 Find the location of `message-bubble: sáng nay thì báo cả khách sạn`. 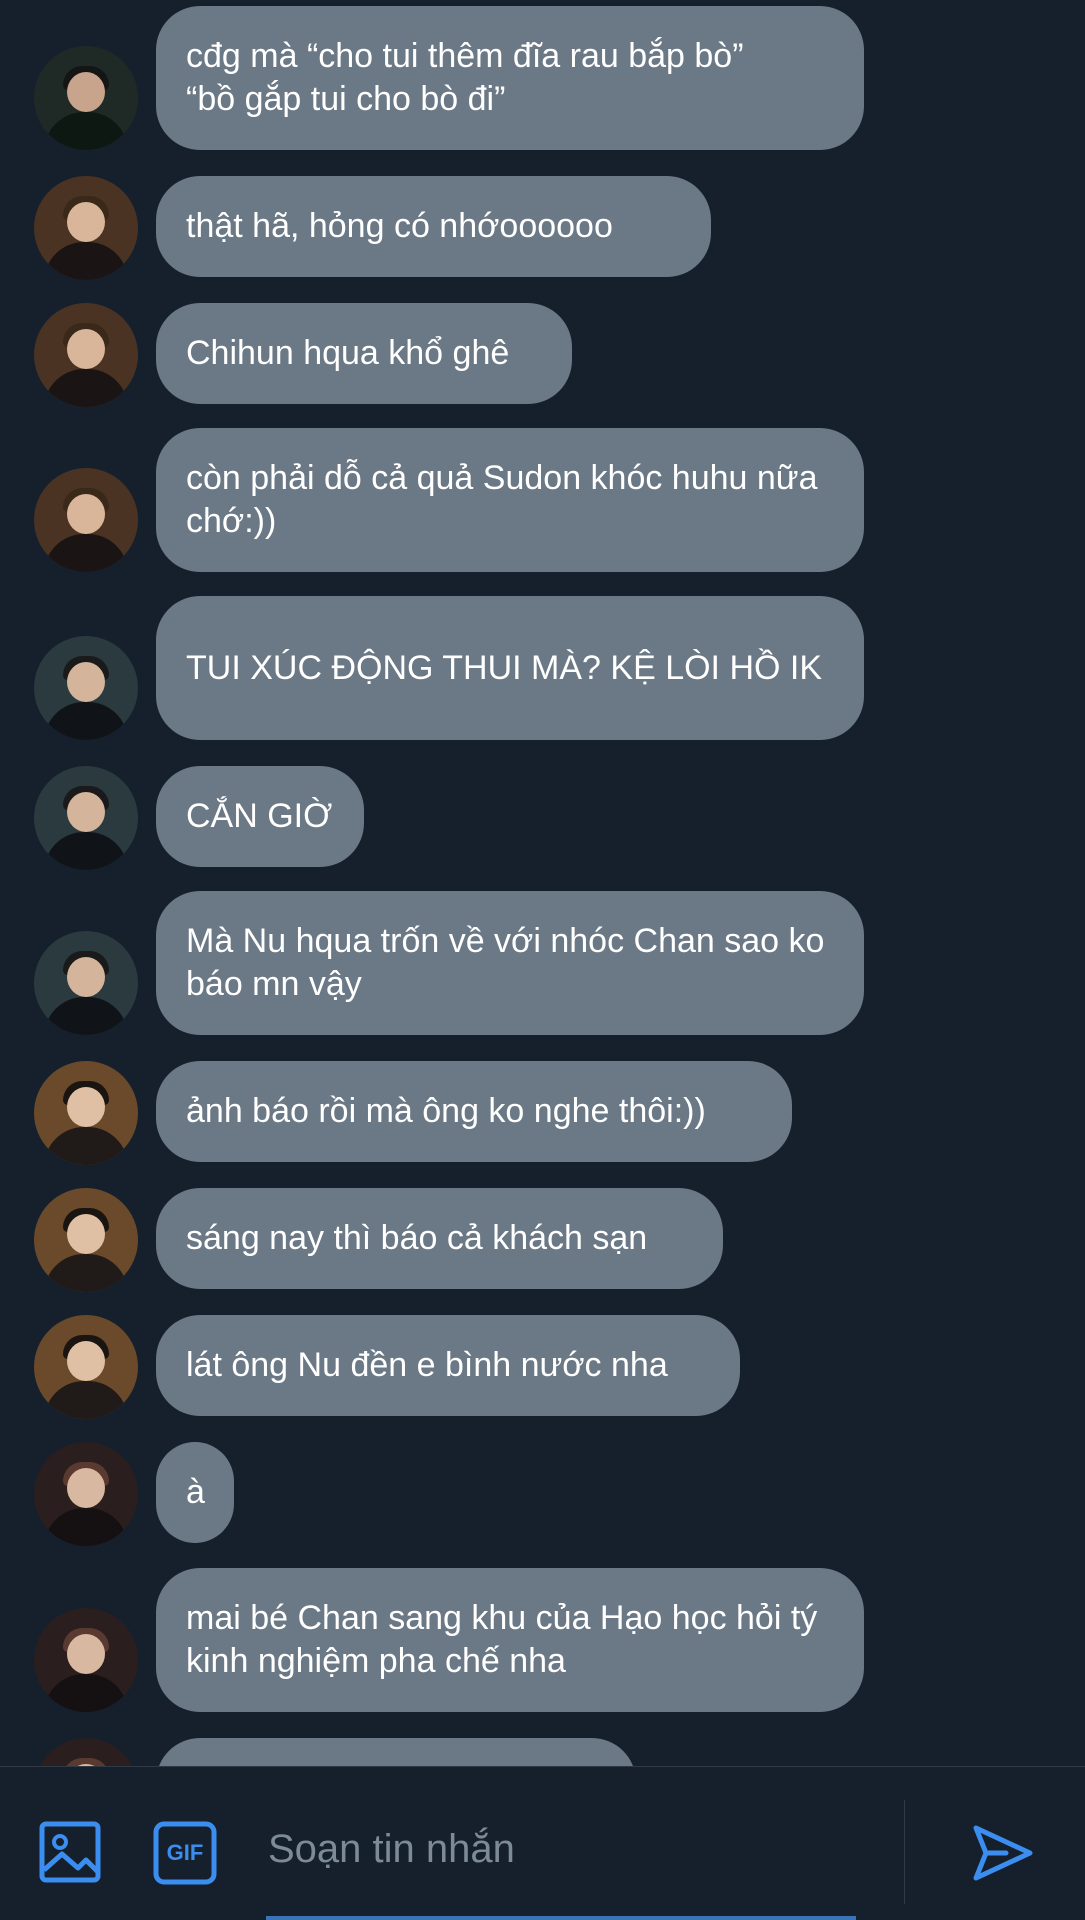

message-bubble: sáng nay thì báo cả khách sạn is located at coordinates (439, 1238).